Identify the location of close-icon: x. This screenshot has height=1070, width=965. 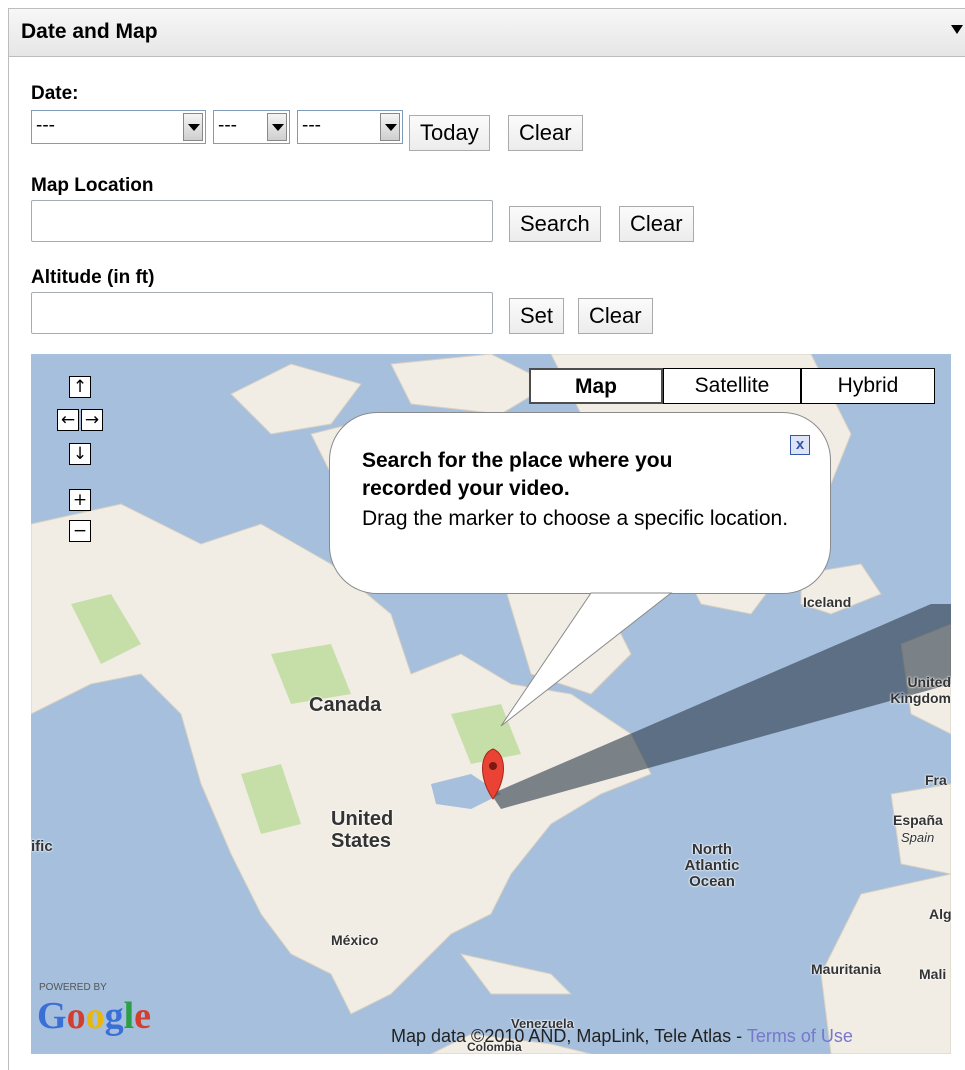
(800, 445).